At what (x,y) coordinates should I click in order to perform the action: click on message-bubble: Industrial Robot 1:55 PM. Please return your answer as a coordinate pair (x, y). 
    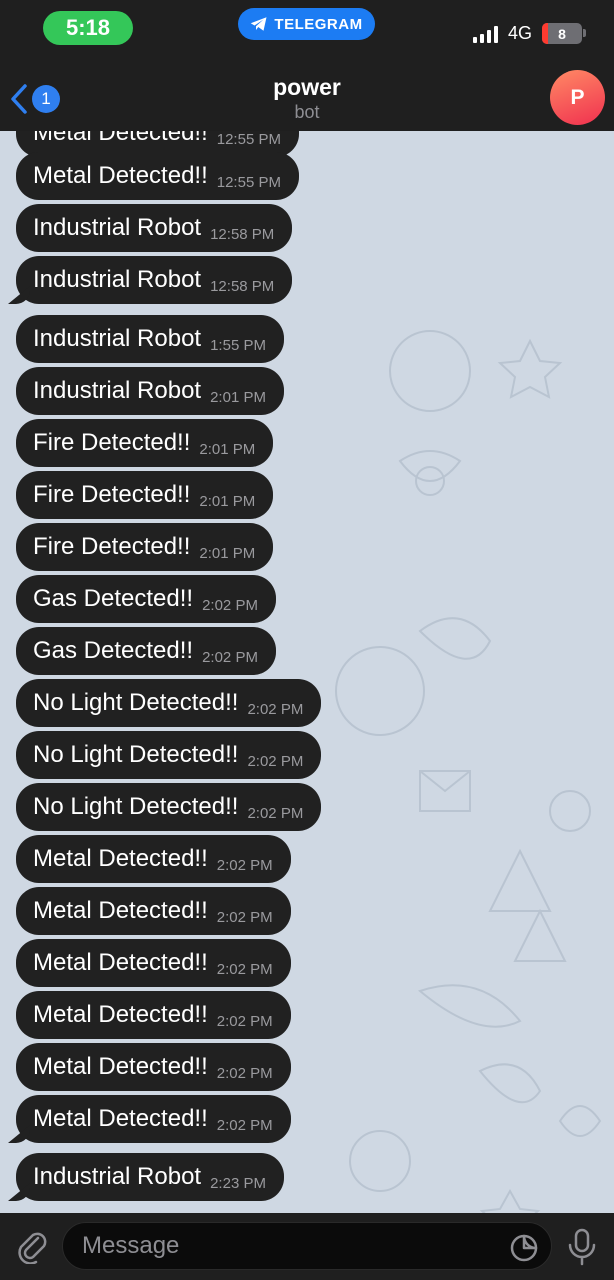
    Looking at the image, I should click on (150, 339).